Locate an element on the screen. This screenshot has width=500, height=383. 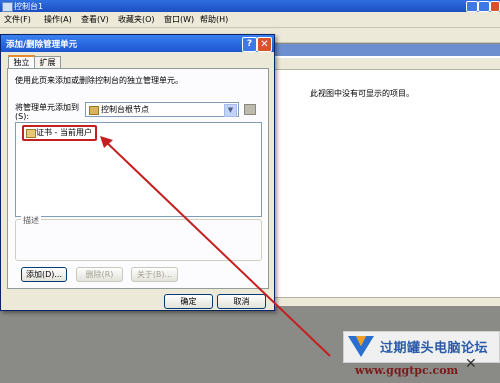
list-item-label: 证书 - 当前用户 is located at coordinates (64, 132).